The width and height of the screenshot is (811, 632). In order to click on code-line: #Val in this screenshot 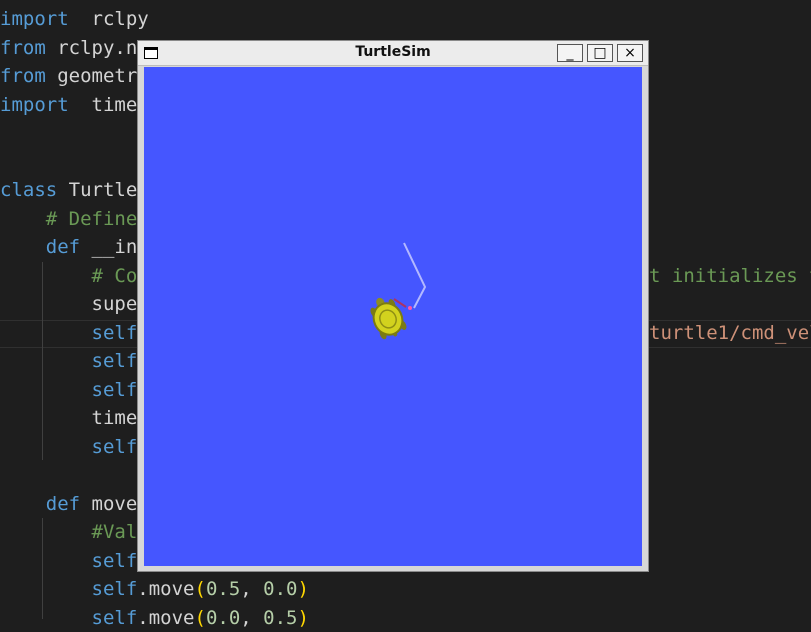, I will do `click(69, 532)`.